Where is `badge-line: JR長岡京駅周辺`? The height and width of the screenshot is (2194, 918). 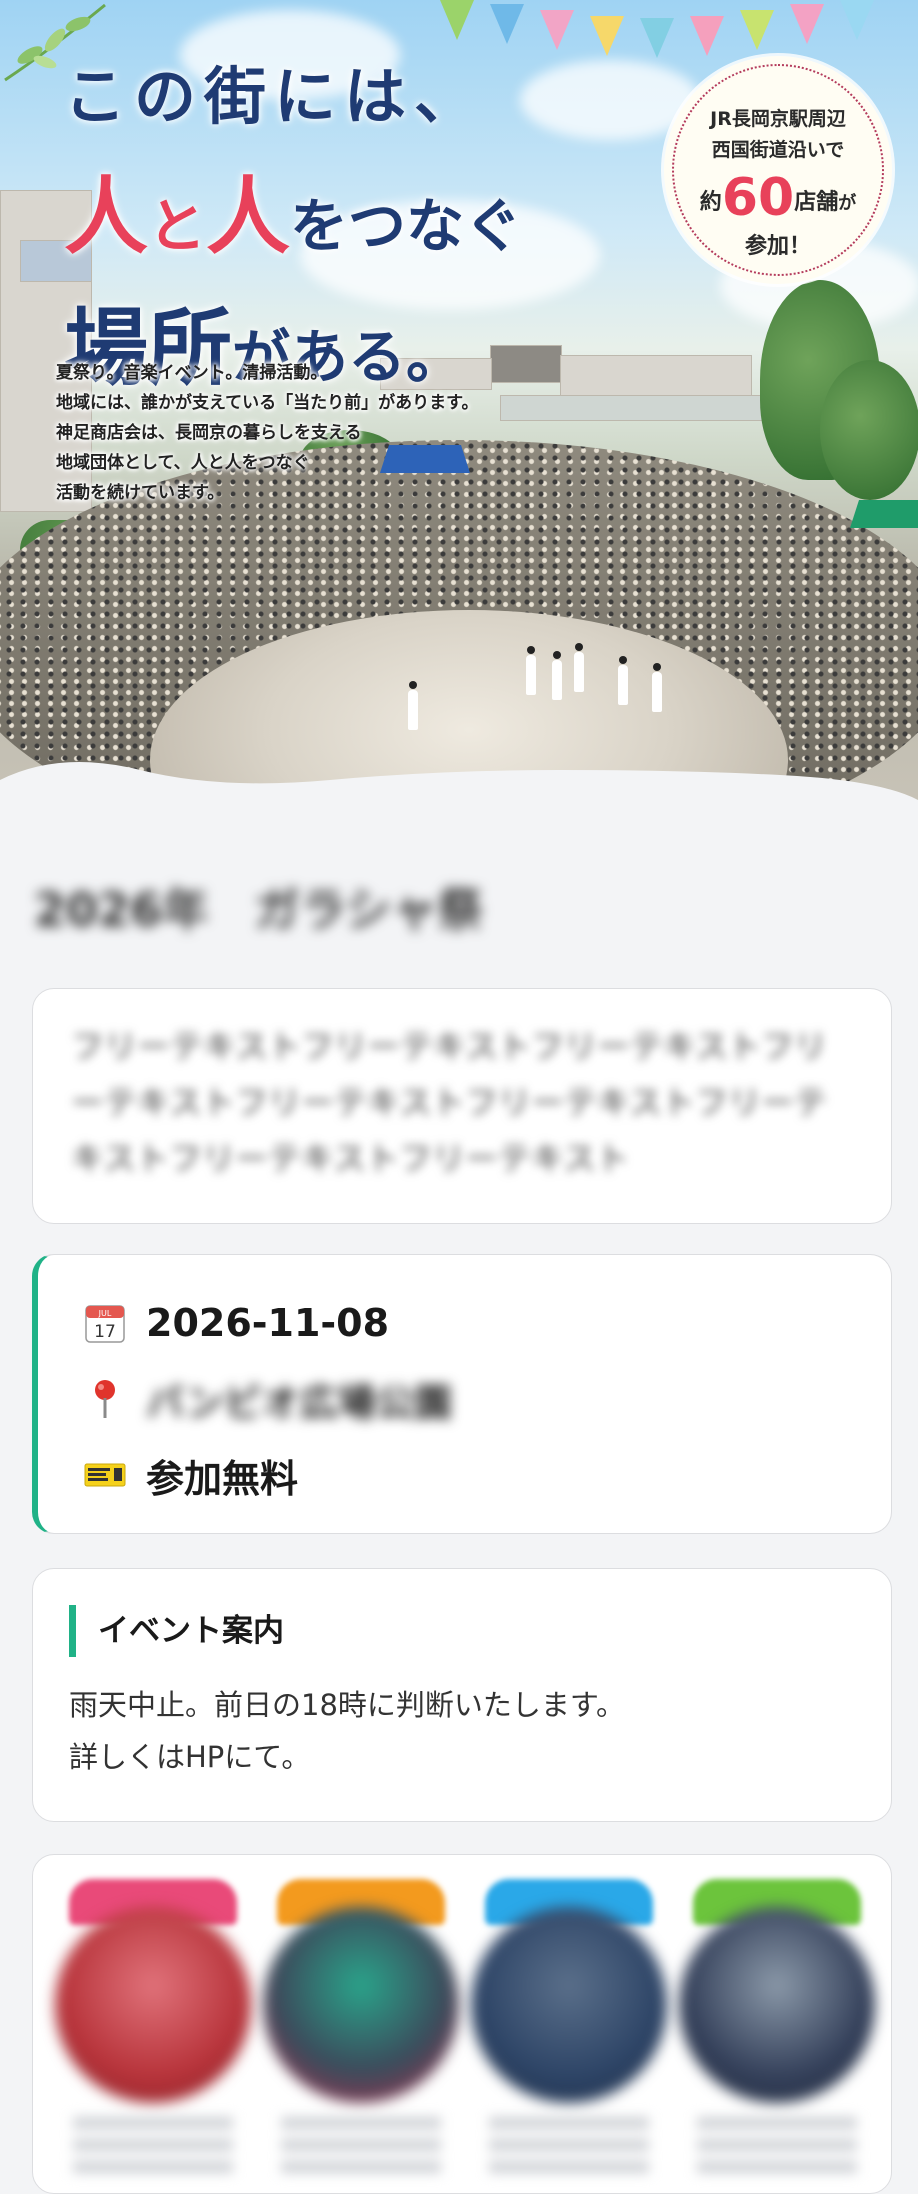 badge-line: JR長岡京駅周辺 is located at coordinates (778, 119).